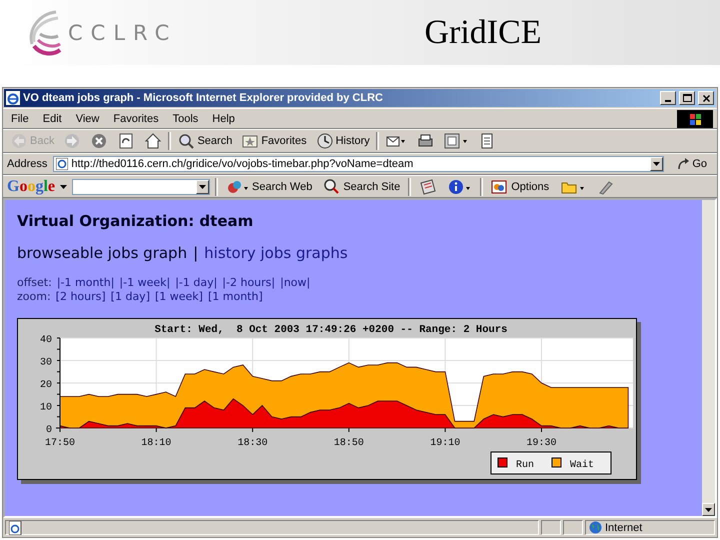 The image size is (720, 540). Describe the element at coordinates (13, 98) in the screenshot. I see `browser-e-icon` at that location.